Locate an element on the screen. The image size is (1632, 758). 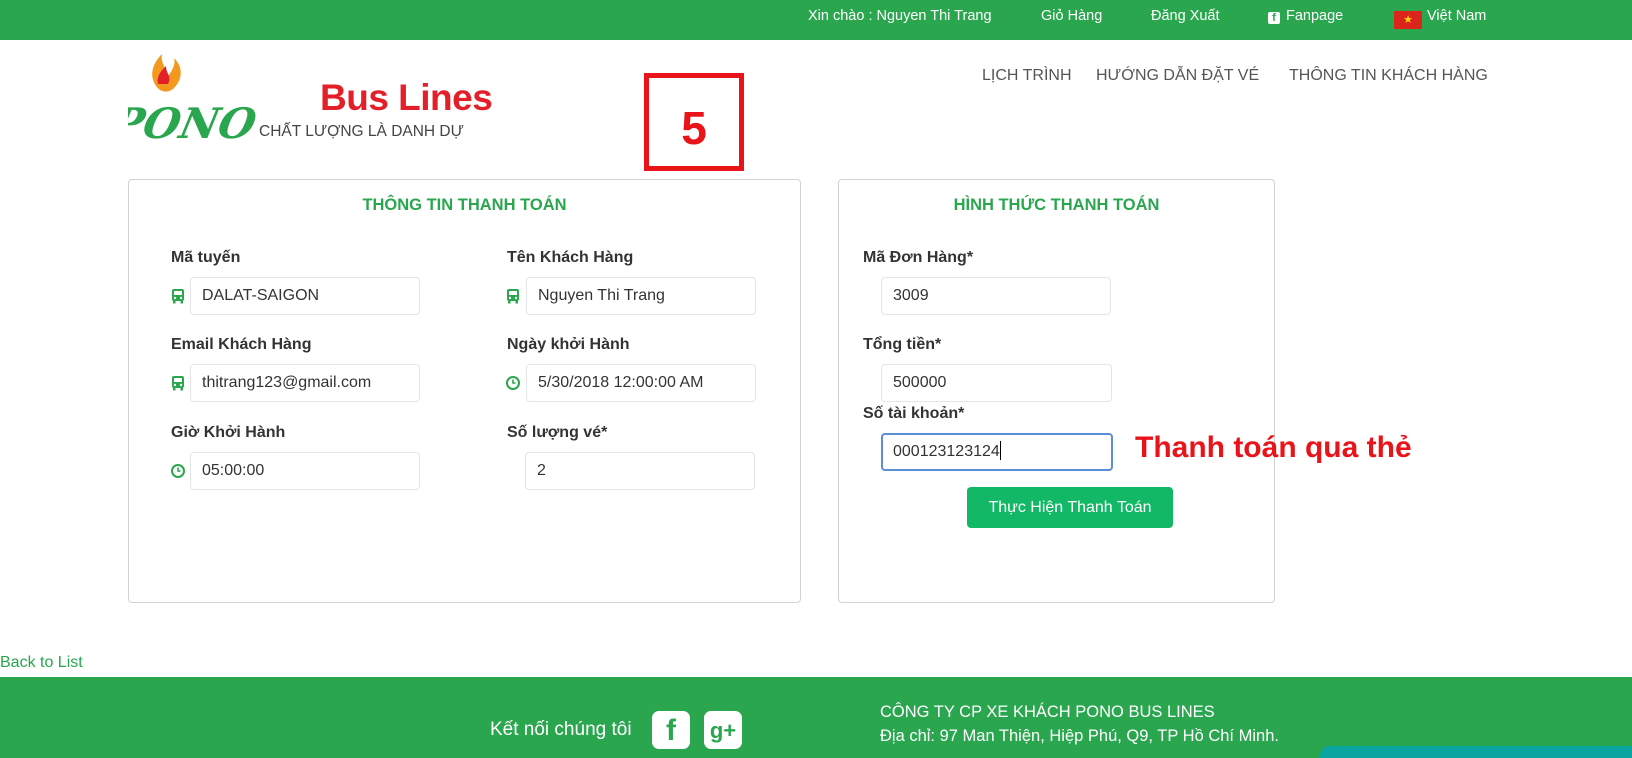
customer-email-input: thitrang123@gmail.com is located at coordinates (305, 383).